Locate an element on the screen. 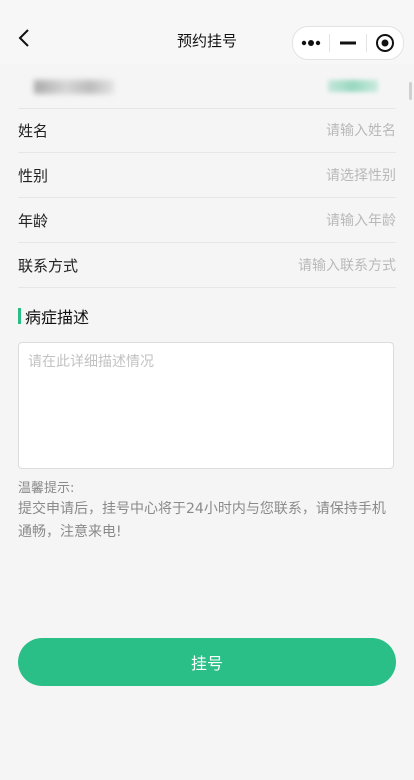 The image size is (414, 780). mini-program-capsule is located at coordinates (348, 43).